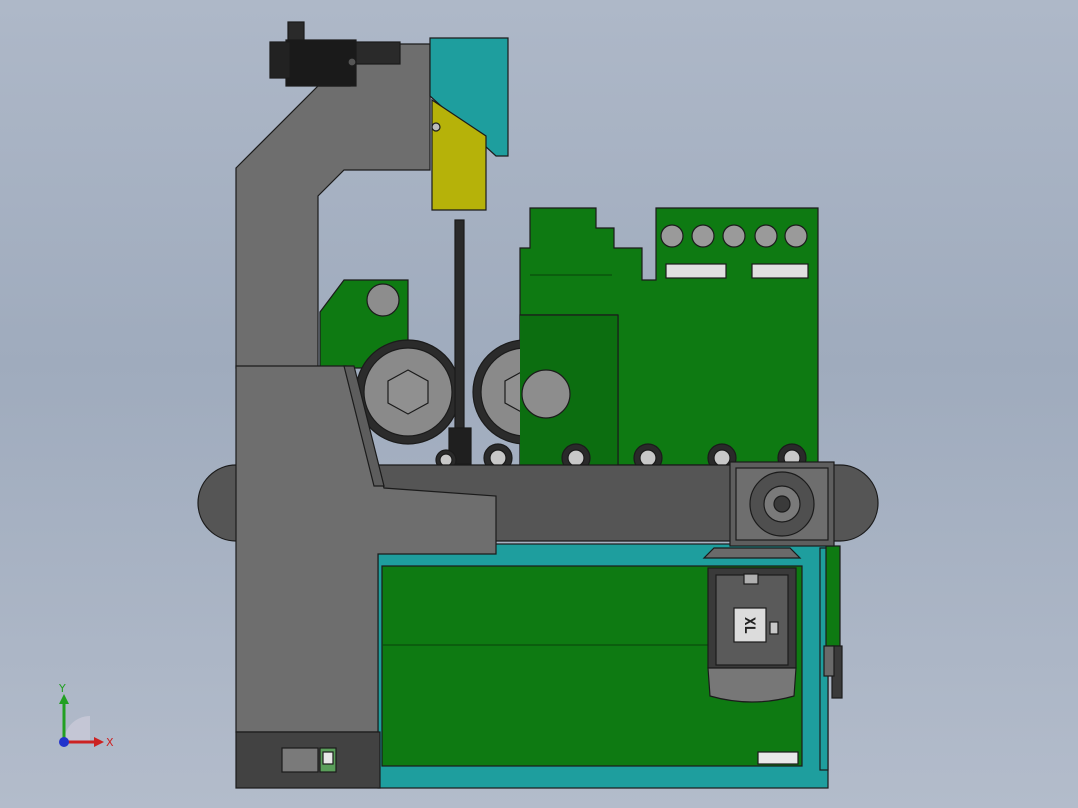 This screenshot has width=1078, height=808. Describe the element at coordinates (546, 394) in the screenshot. I see `body-hole` at that location.